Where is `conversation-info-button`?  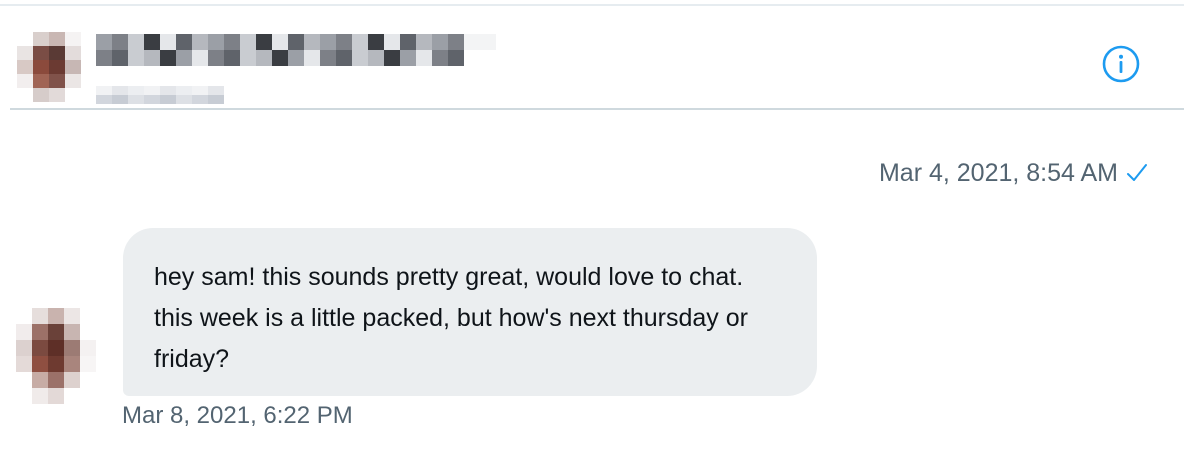
conversation-info-button is located at coordinates (1121, 64).